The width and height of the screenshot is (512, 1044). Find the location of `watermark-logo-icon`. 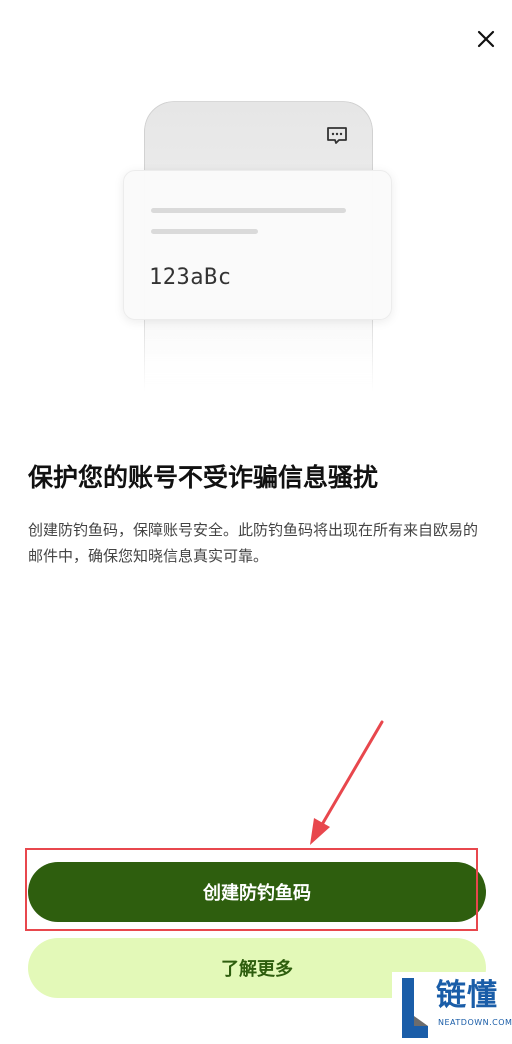

watermark-logo-icon is located at coordinates (415, 1008).